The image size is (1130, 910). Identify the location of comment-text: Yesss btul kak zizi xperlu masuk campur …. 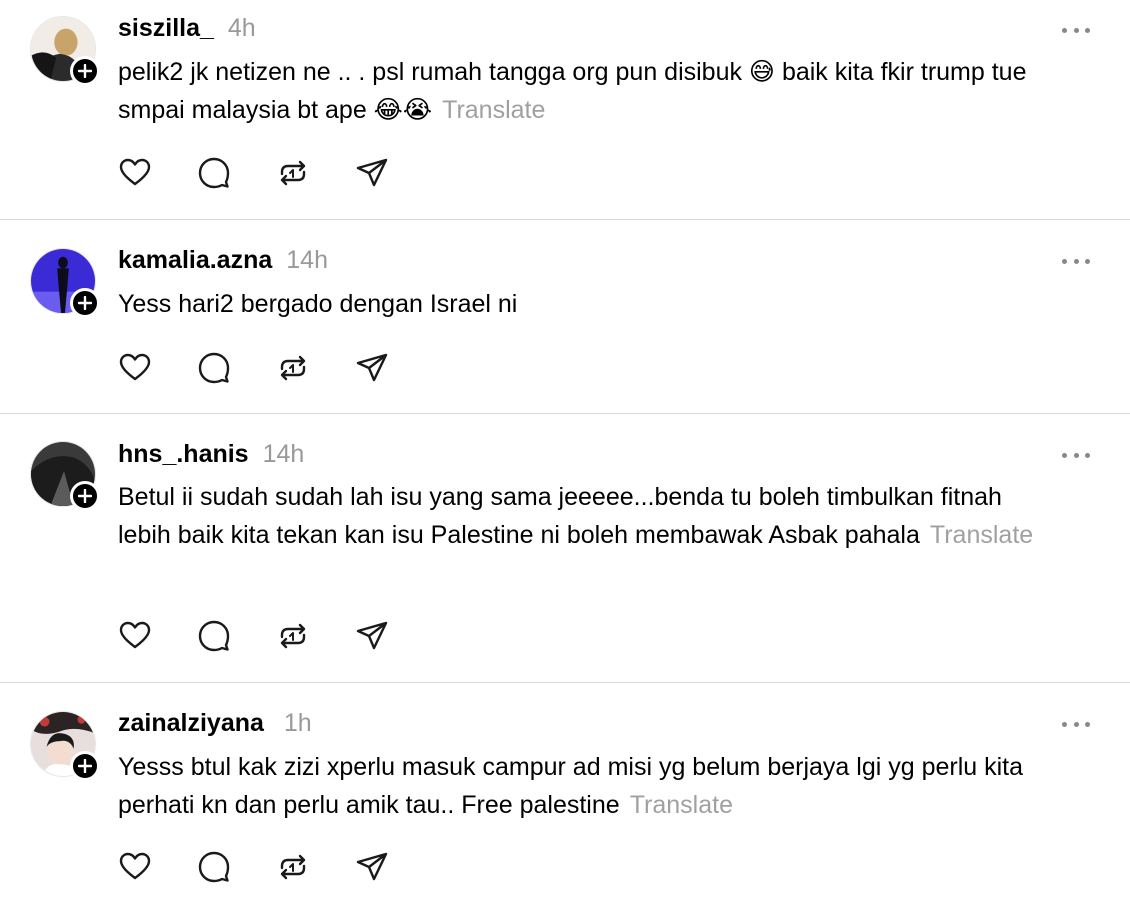
(598, 786).